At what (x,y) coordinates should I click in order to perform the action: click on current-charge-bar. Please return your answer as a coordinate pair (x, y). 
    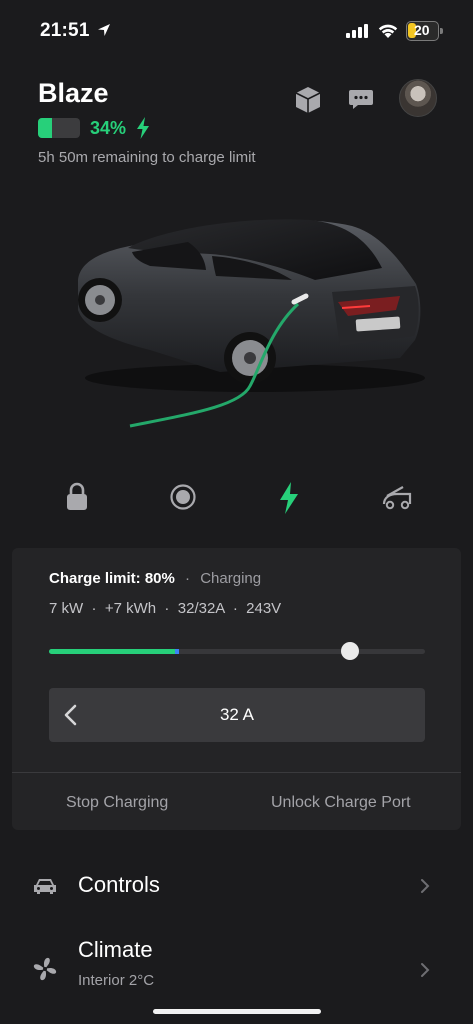
    Looking at the image, I should click on (113, 651).